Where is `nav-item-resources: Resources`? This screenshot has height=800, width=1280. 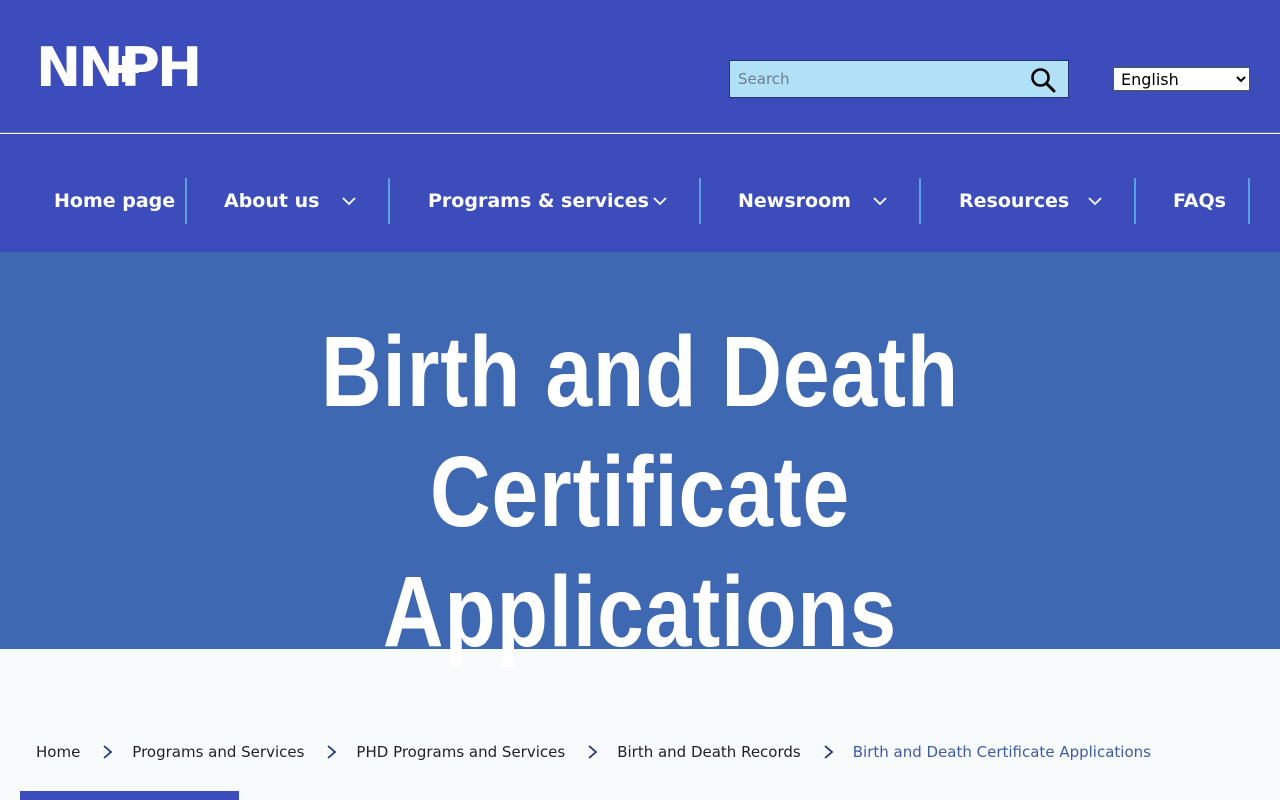 nav-item-resources: Resources is located at coordinates (1014, 201).